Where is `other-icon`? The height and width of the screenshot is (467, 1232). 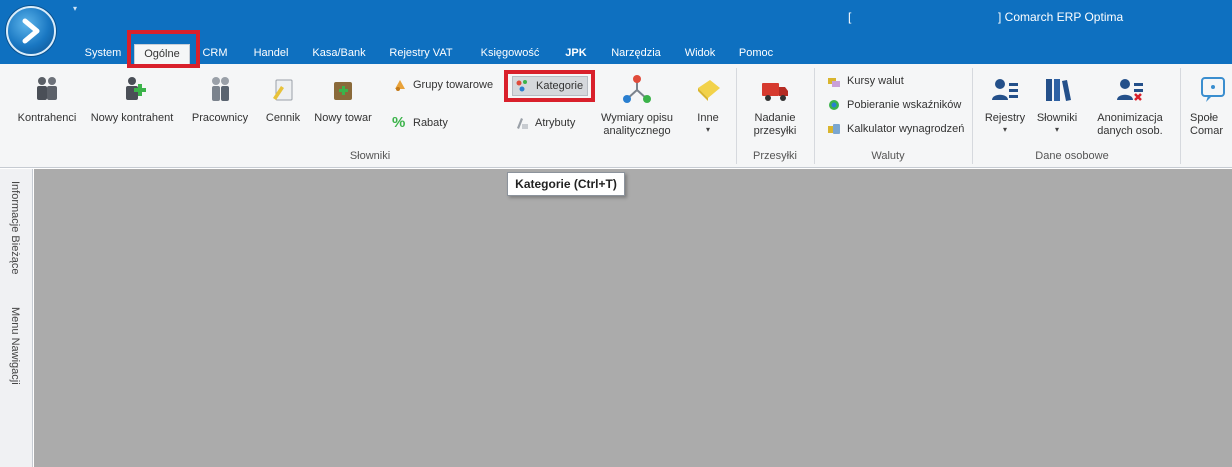 other-icon is located at coordinates (709, 90).